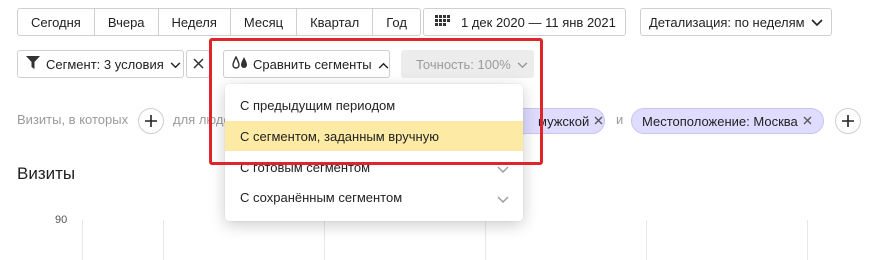  What do you see at coordinates (46, 173) in the screenshot?
I see `visits-chart-title: Визиты` at bounding box center [46, 173].